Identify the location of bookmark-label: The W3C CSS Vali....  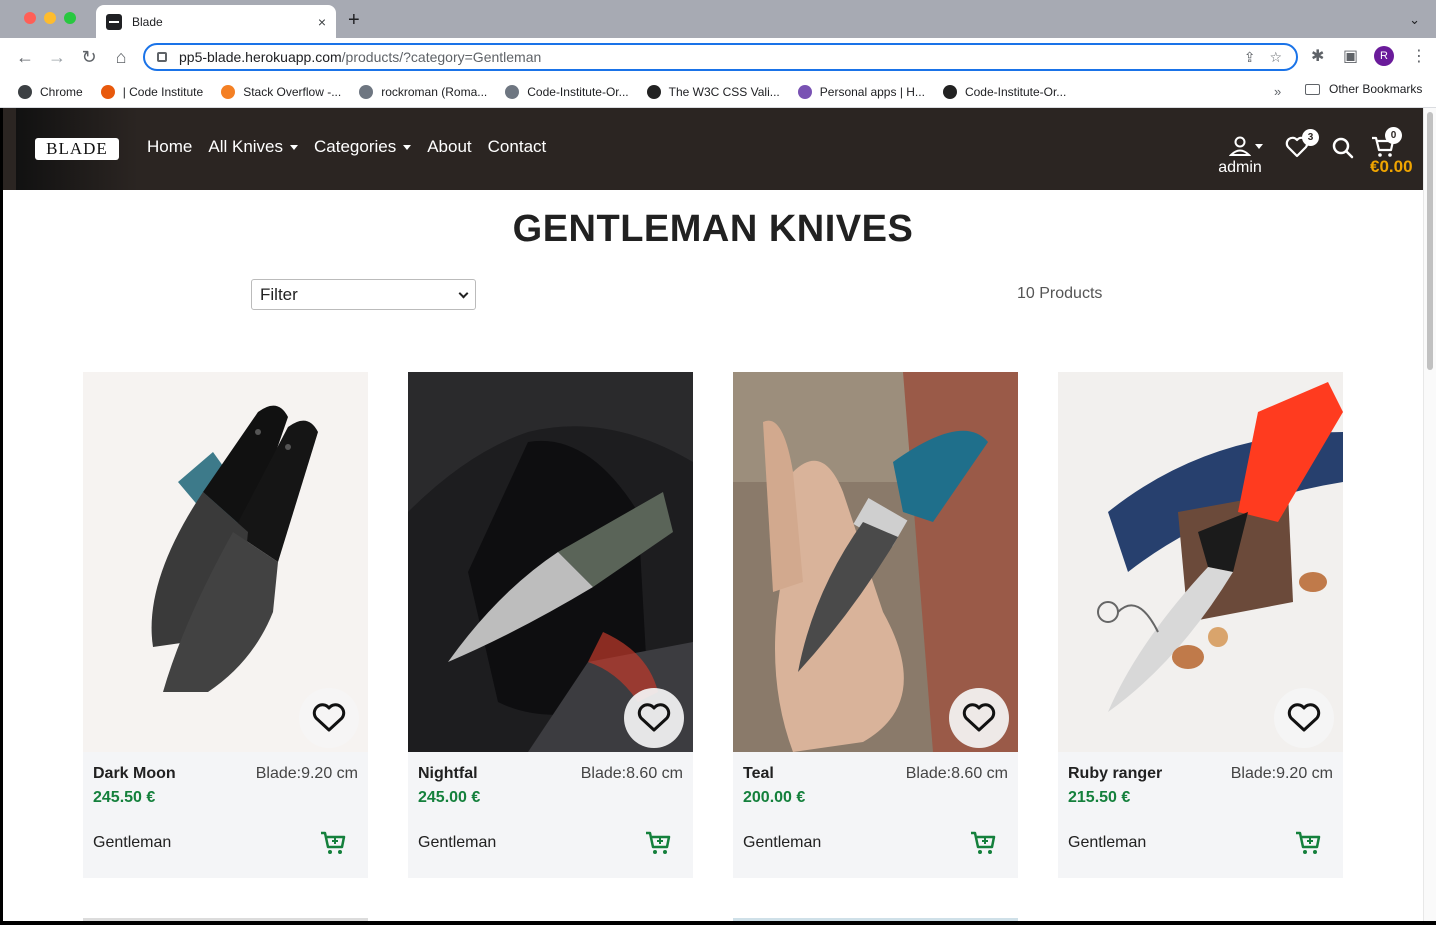
(724, 91).